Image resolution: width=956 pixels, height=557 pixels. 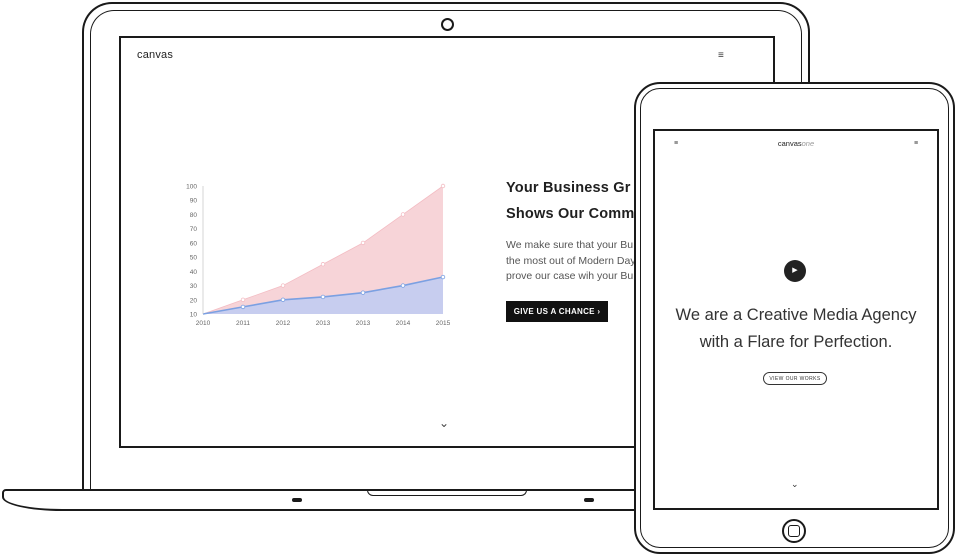 I want to click on hero-text-line: the most out of Modern Day, so click(x=571, y=260).